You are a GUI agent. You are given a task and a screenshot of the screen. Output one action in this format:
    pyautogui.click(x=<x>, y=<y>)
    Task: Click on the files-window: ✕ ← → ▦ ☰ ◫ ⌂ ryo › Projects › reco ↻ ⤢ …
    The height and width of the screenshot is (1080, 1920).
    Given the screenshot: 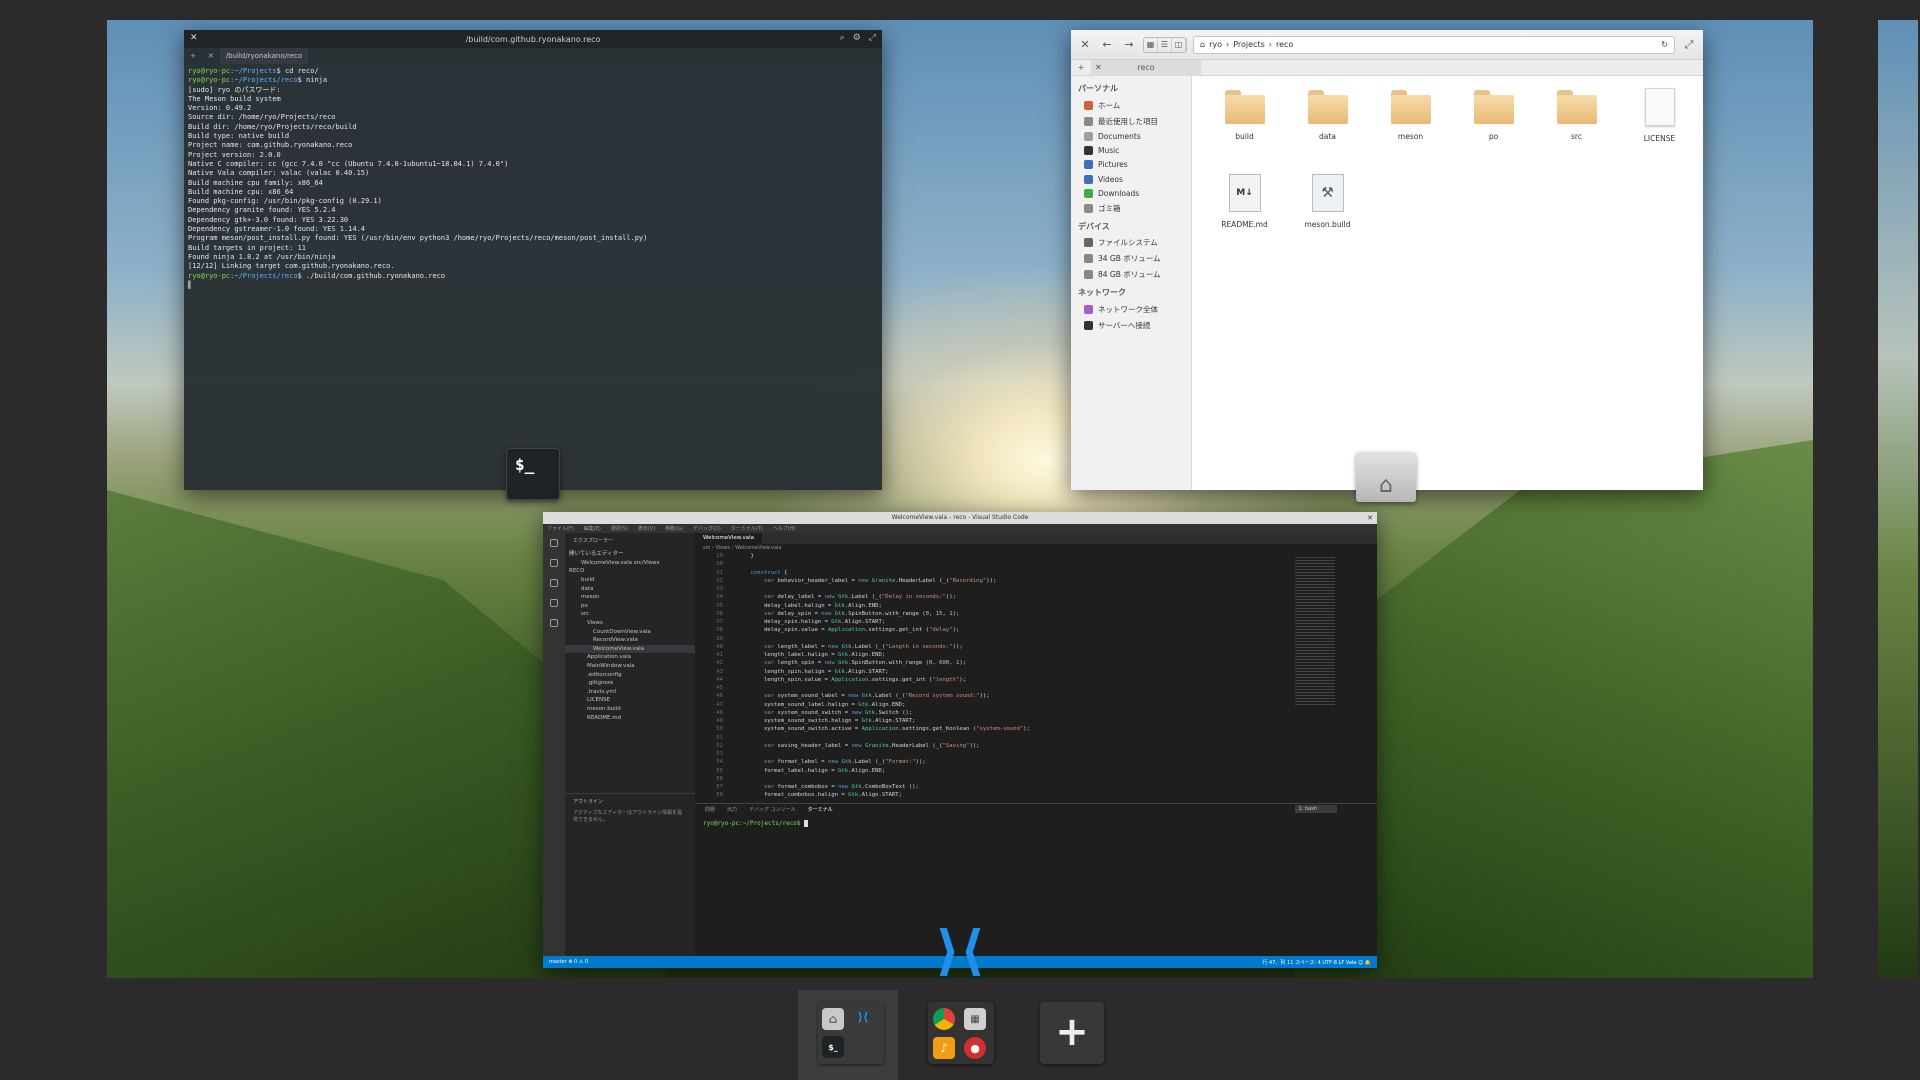 What is the action you would take?
    pyautogui.click(x=1387, y=260)
    